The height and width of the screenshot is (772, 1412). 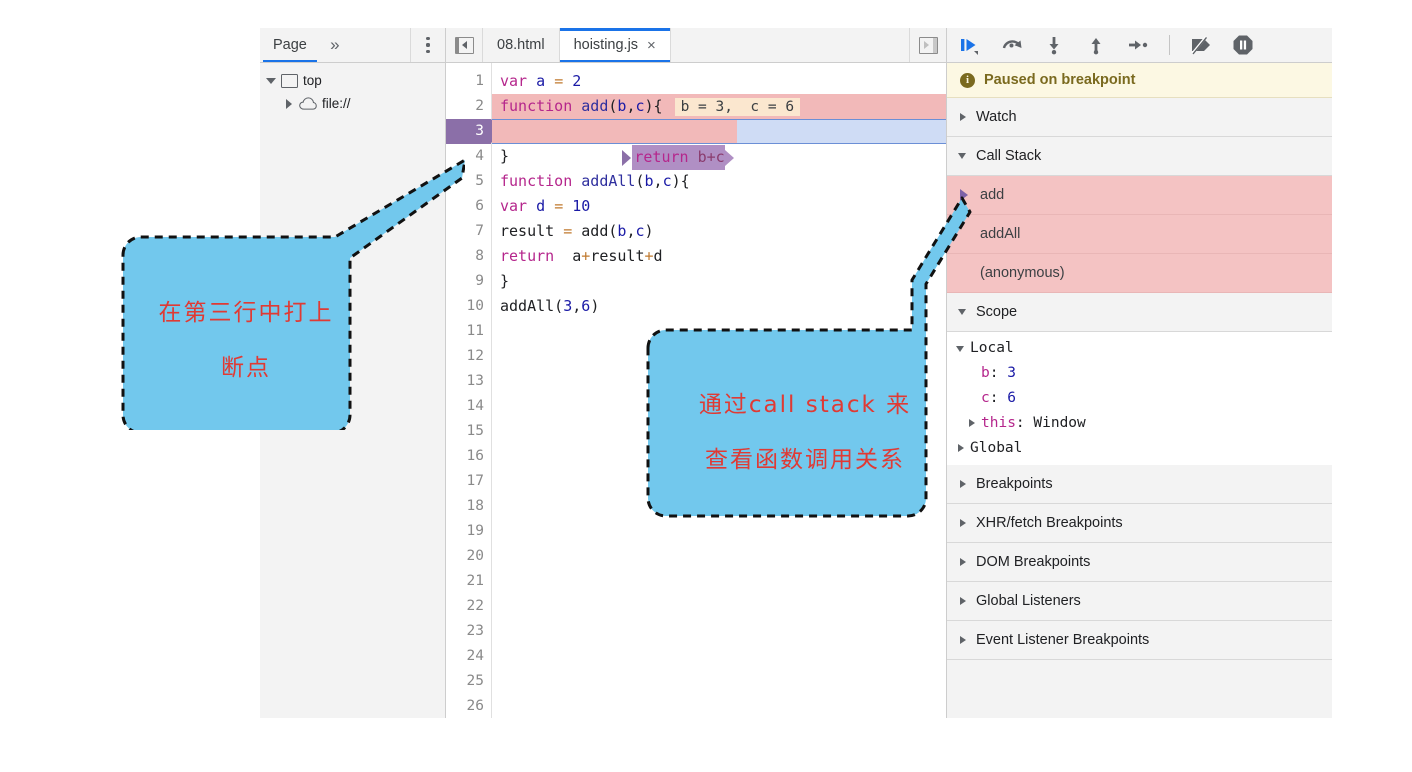 I want to click on code-line: function addAll(b,c){, so click(x=719, y=181).